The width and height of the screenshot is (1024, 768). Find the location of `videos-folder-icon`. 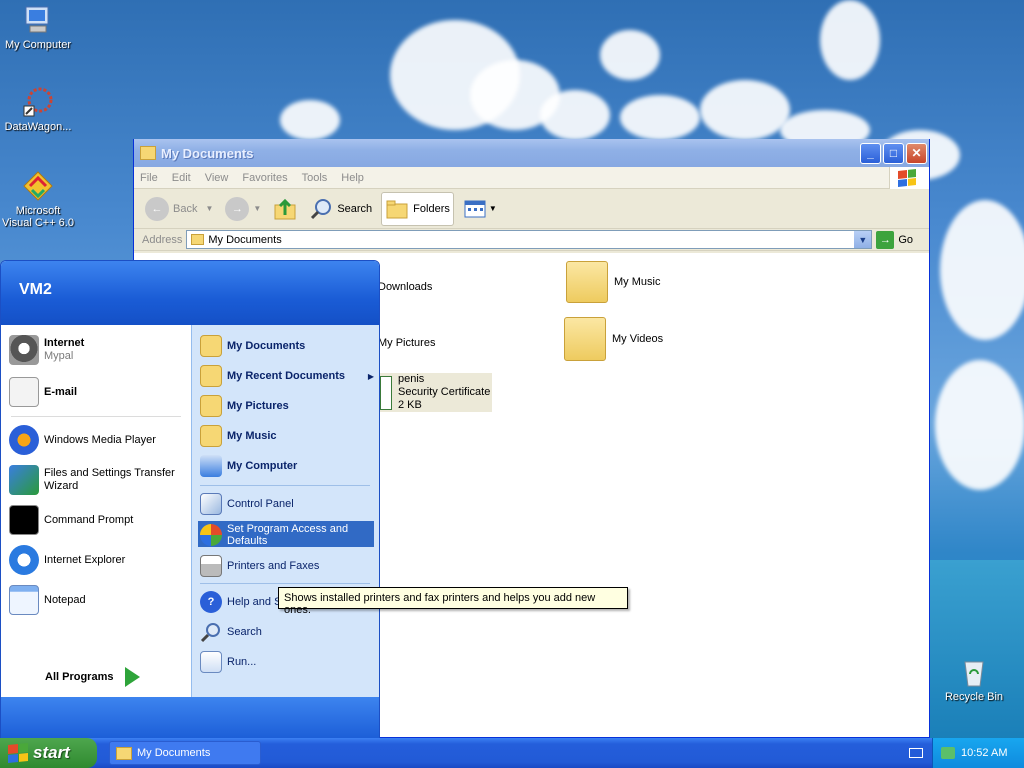

videos-folder-icon is located at coordinates (585, 339).